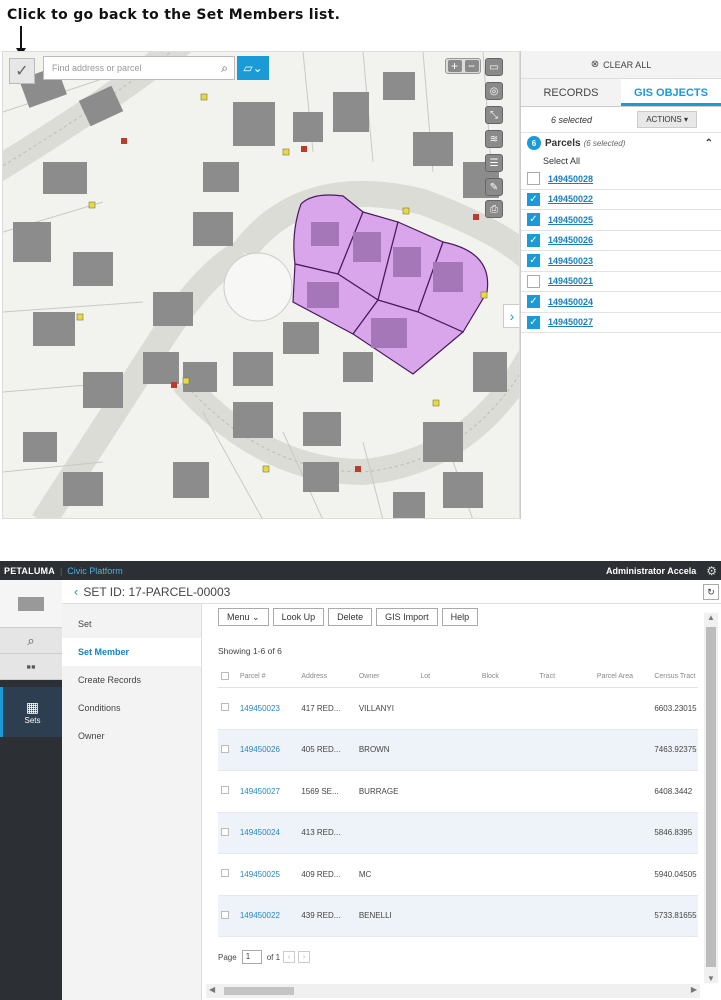 The image size is (721, 1000). What do you see at coordinates (458, 792) in the screenshot?
I see `table-row: 149450027 1569 SE... BURRAGE 6408.3442` at bounding box center [458, 792].